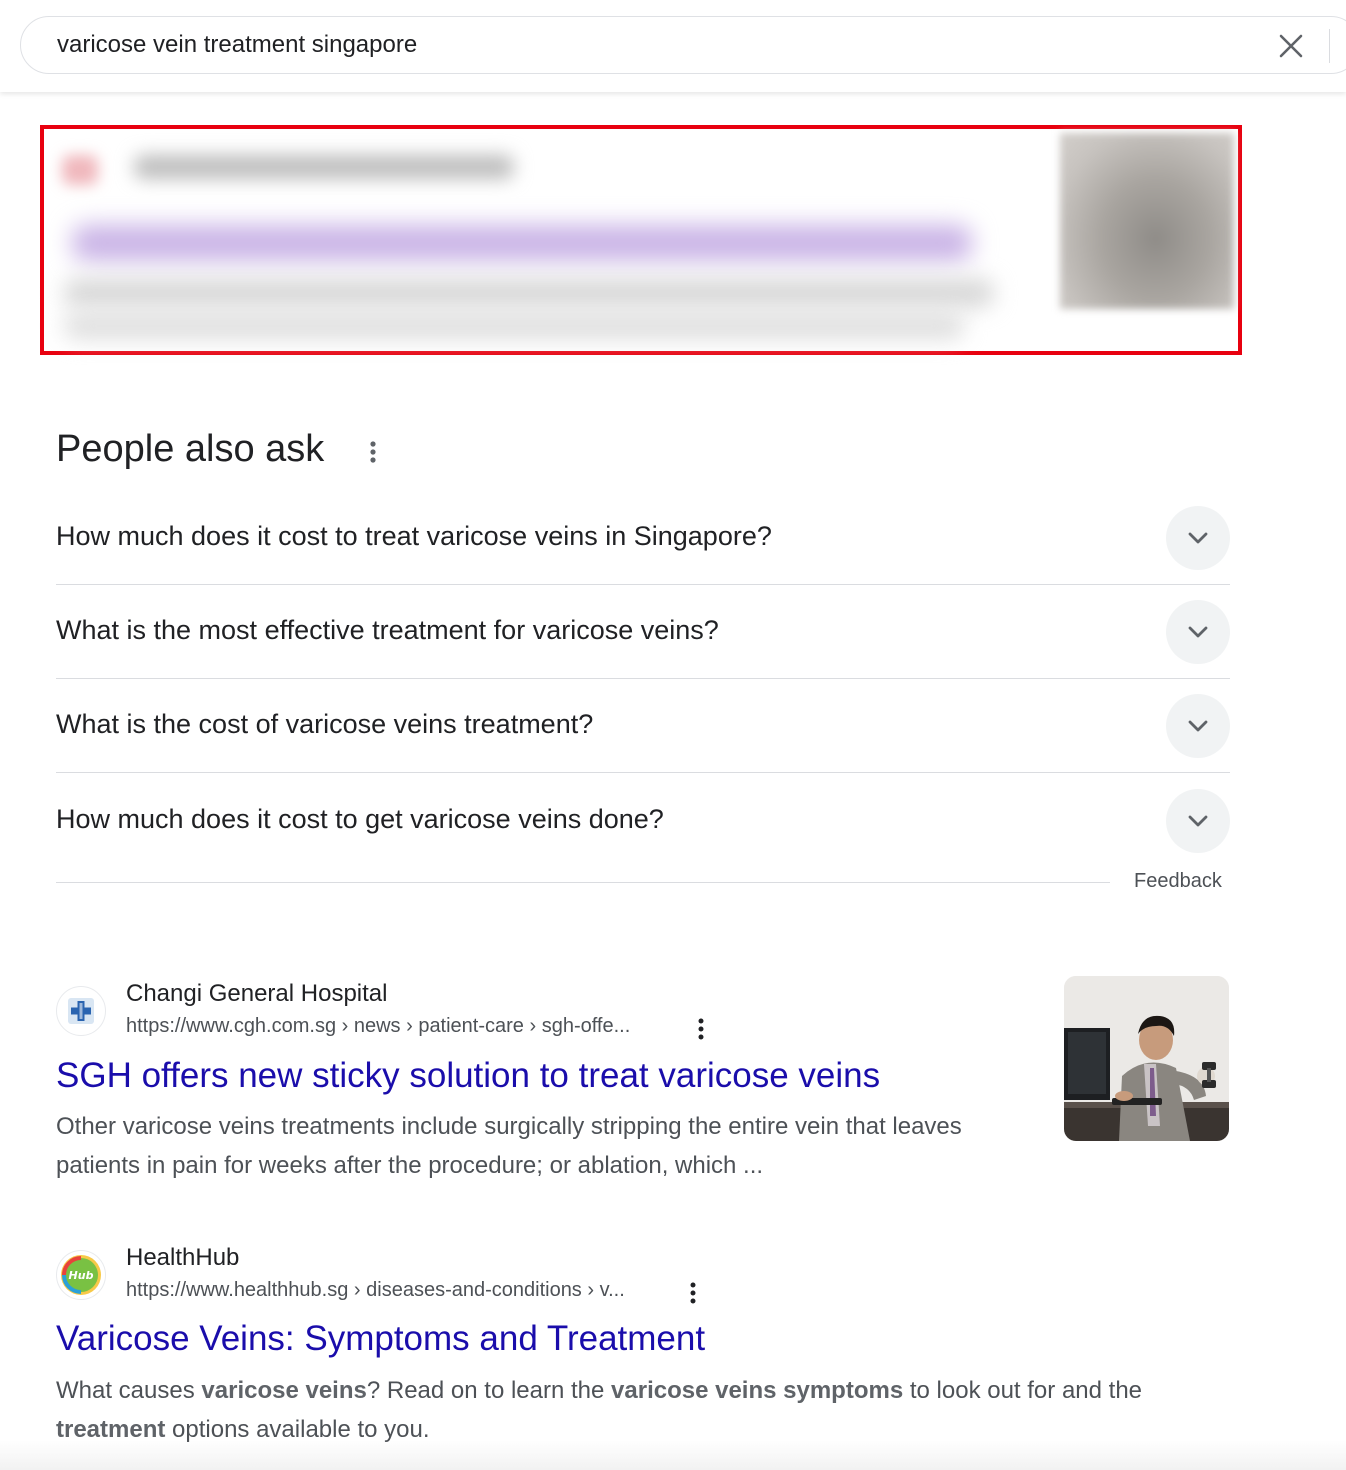 This screenshot has width=1346, height=1470. Describe the element at coordinates (1329, 46) in the screenshot. I see `search-divider` at that location.